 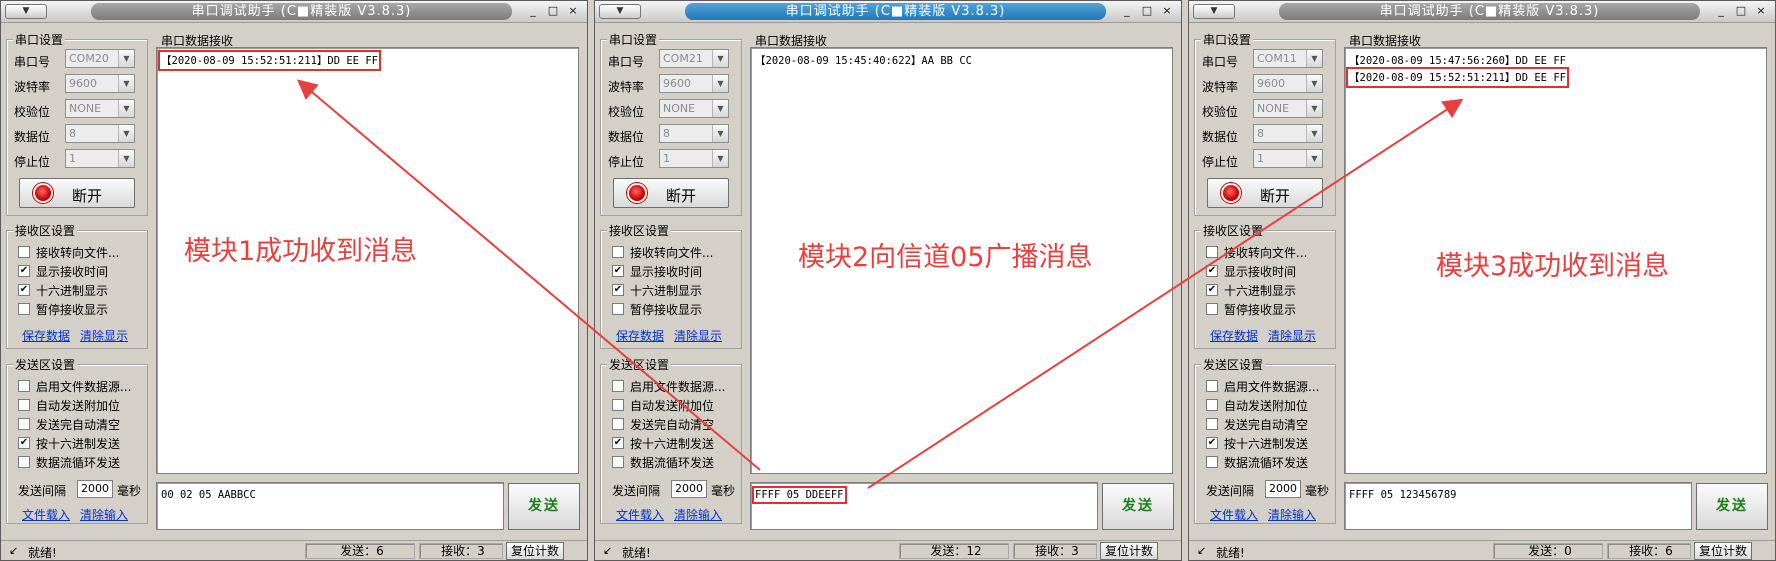 What do you see at coordinates (1518, 506) in the screenshot?
I see `send-input: FFFF 05 123456789` at bounding box center [1518, 506].